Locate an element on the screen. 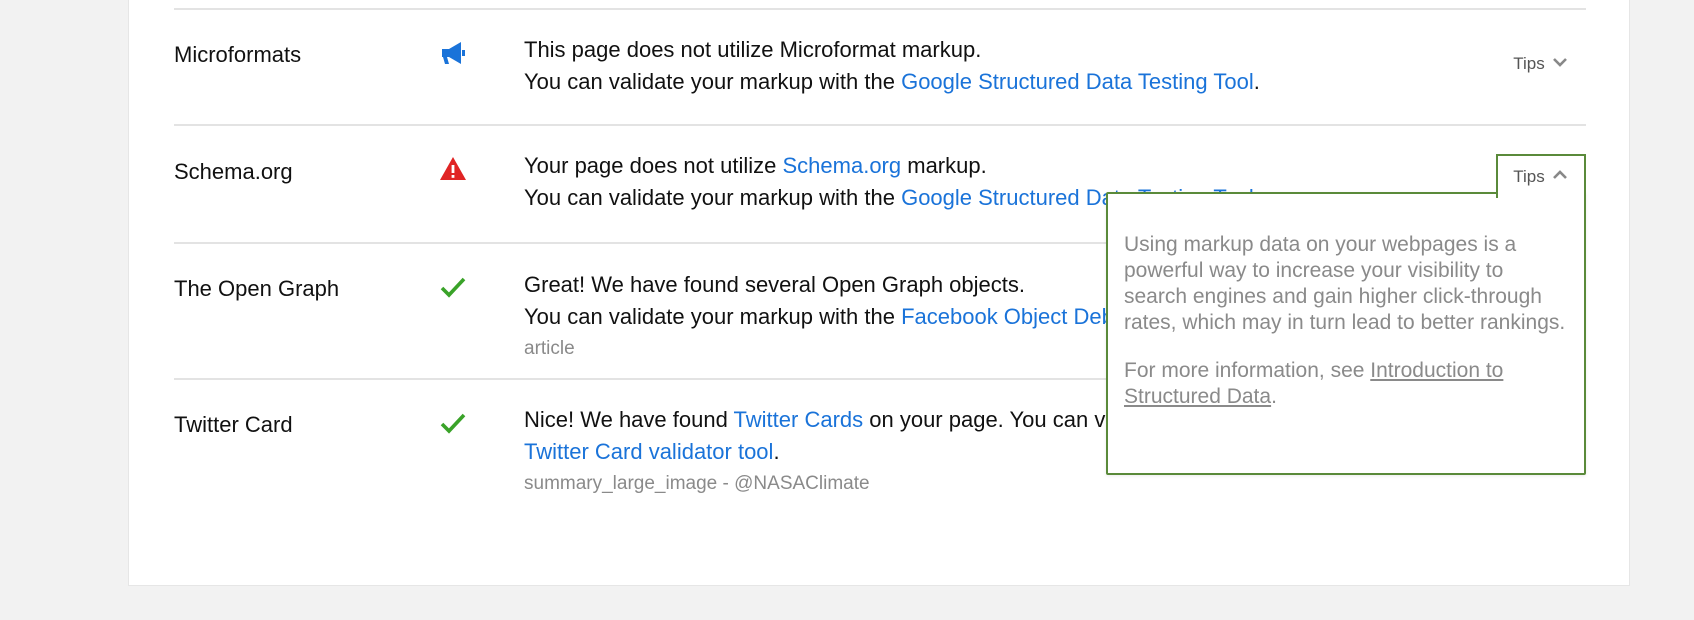 The height and width of the screenshot is (620, 1694). tips-button-microformats: Tips is located at coordinates (1541, 64).